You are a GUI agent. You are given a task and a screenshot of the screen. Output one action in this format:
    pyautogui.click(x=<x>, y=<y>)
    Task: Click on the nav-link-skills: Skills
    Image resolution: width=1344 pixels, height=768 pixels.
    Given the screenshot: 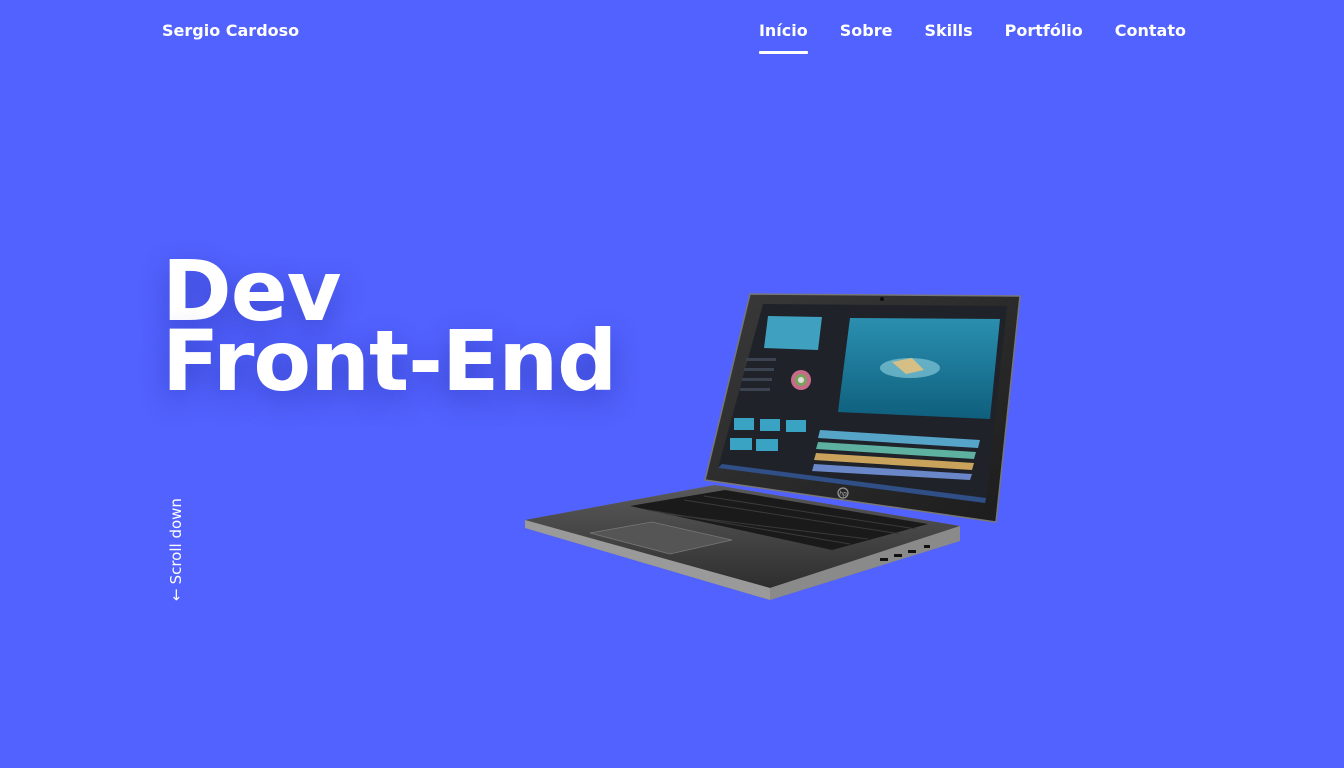 What is the action you would take?
    pyautogui.click(x=948, y=37)
    